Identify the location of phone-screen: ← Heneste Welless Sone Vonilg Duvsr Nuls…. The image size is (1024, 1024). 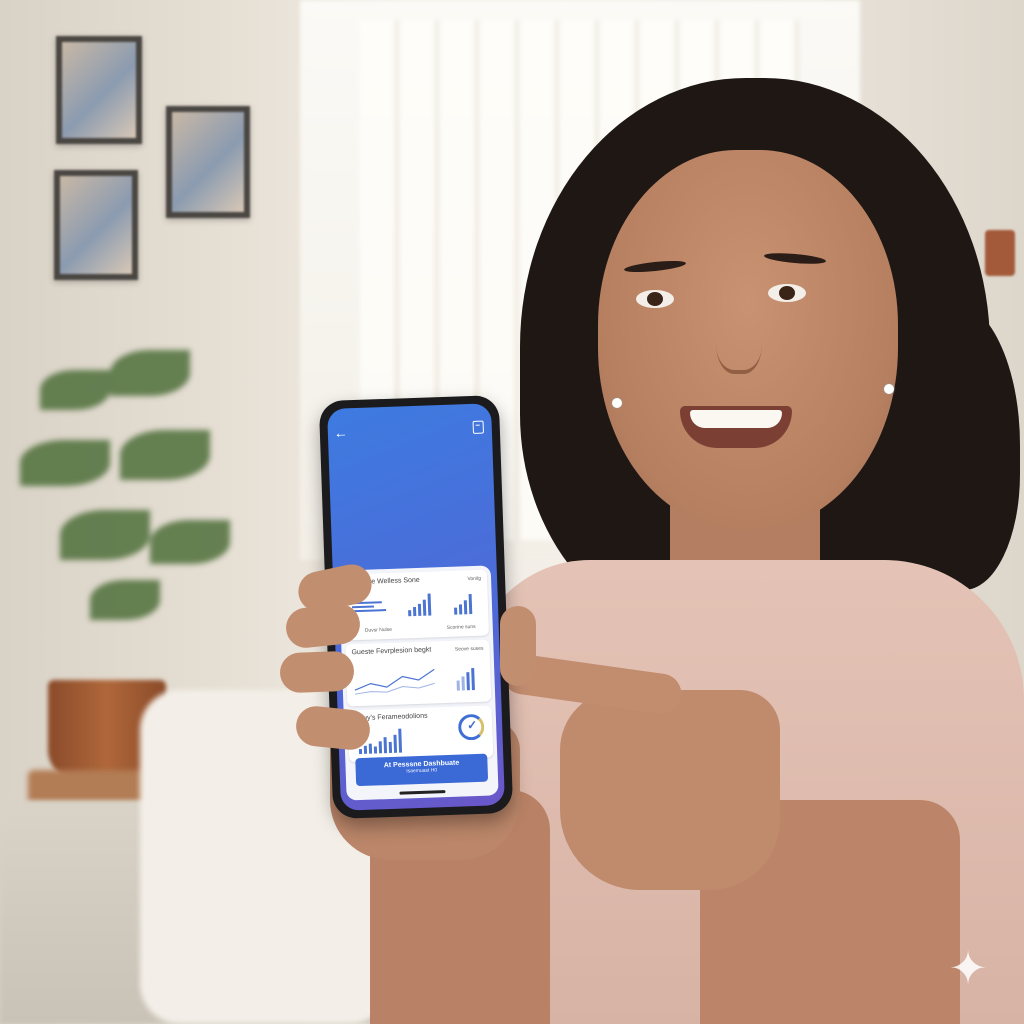
(416, 607).